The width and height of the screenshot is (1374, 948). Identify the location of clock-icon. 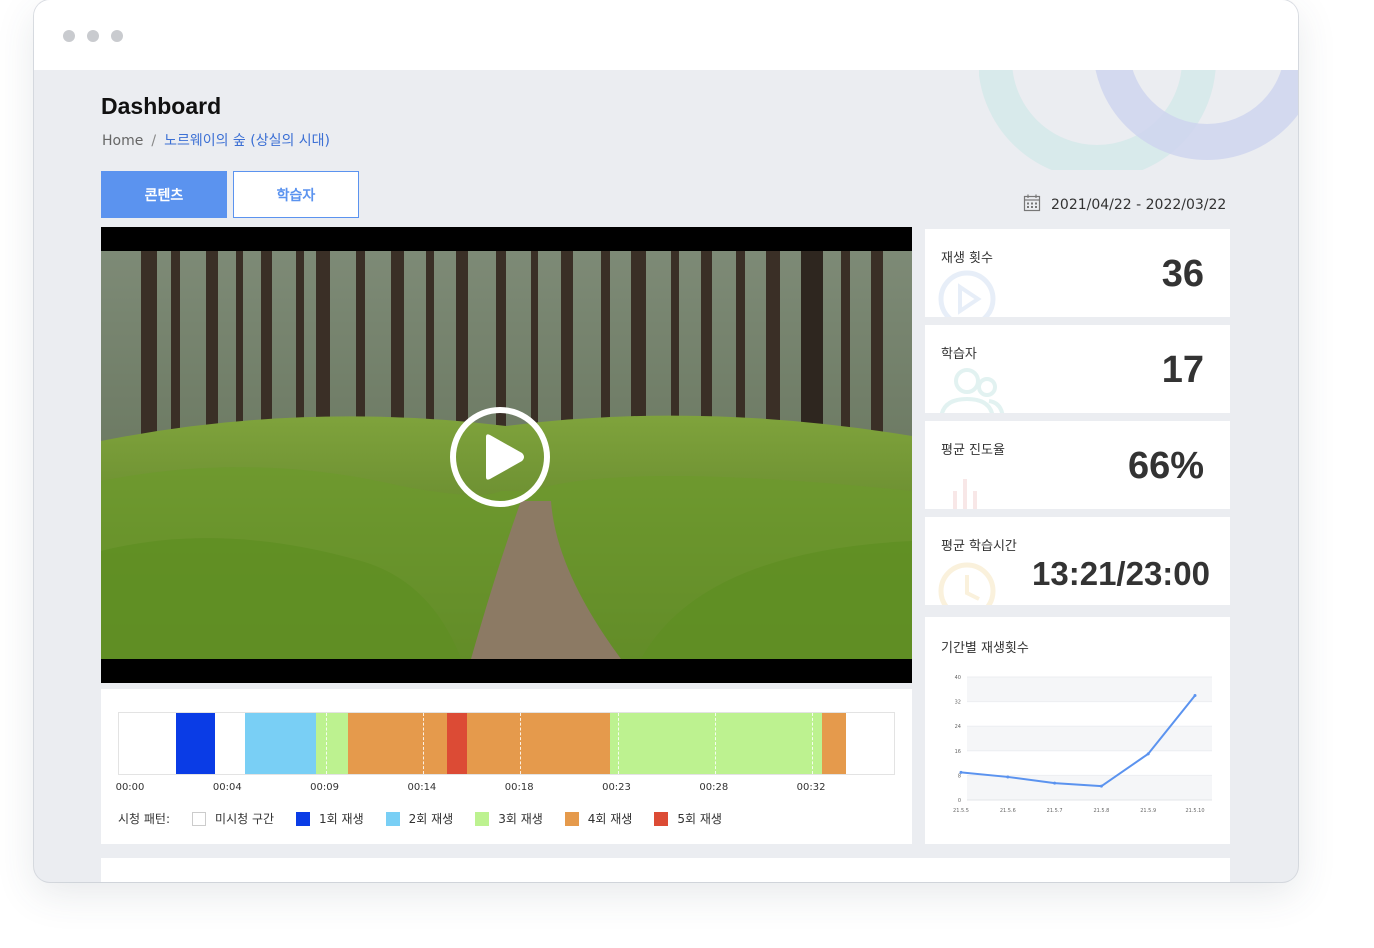
(969, 581).